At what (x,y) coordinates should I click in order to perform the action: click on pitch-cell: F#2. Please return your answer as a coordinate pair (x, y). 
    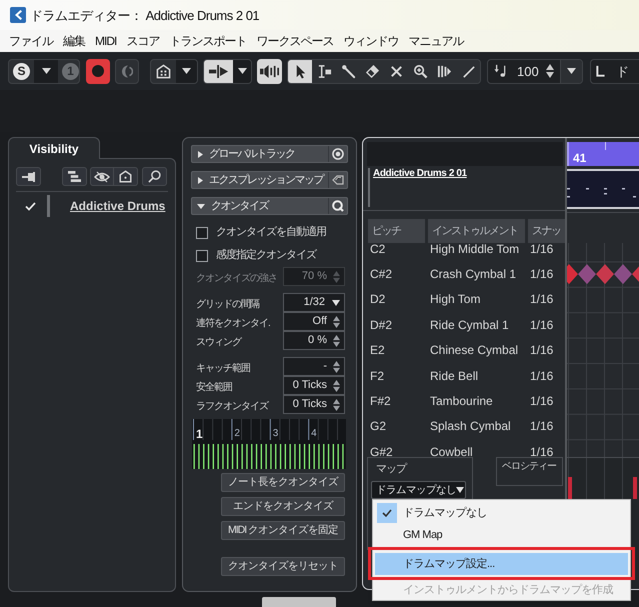
    Looking at the image, I should click on (380, 401).